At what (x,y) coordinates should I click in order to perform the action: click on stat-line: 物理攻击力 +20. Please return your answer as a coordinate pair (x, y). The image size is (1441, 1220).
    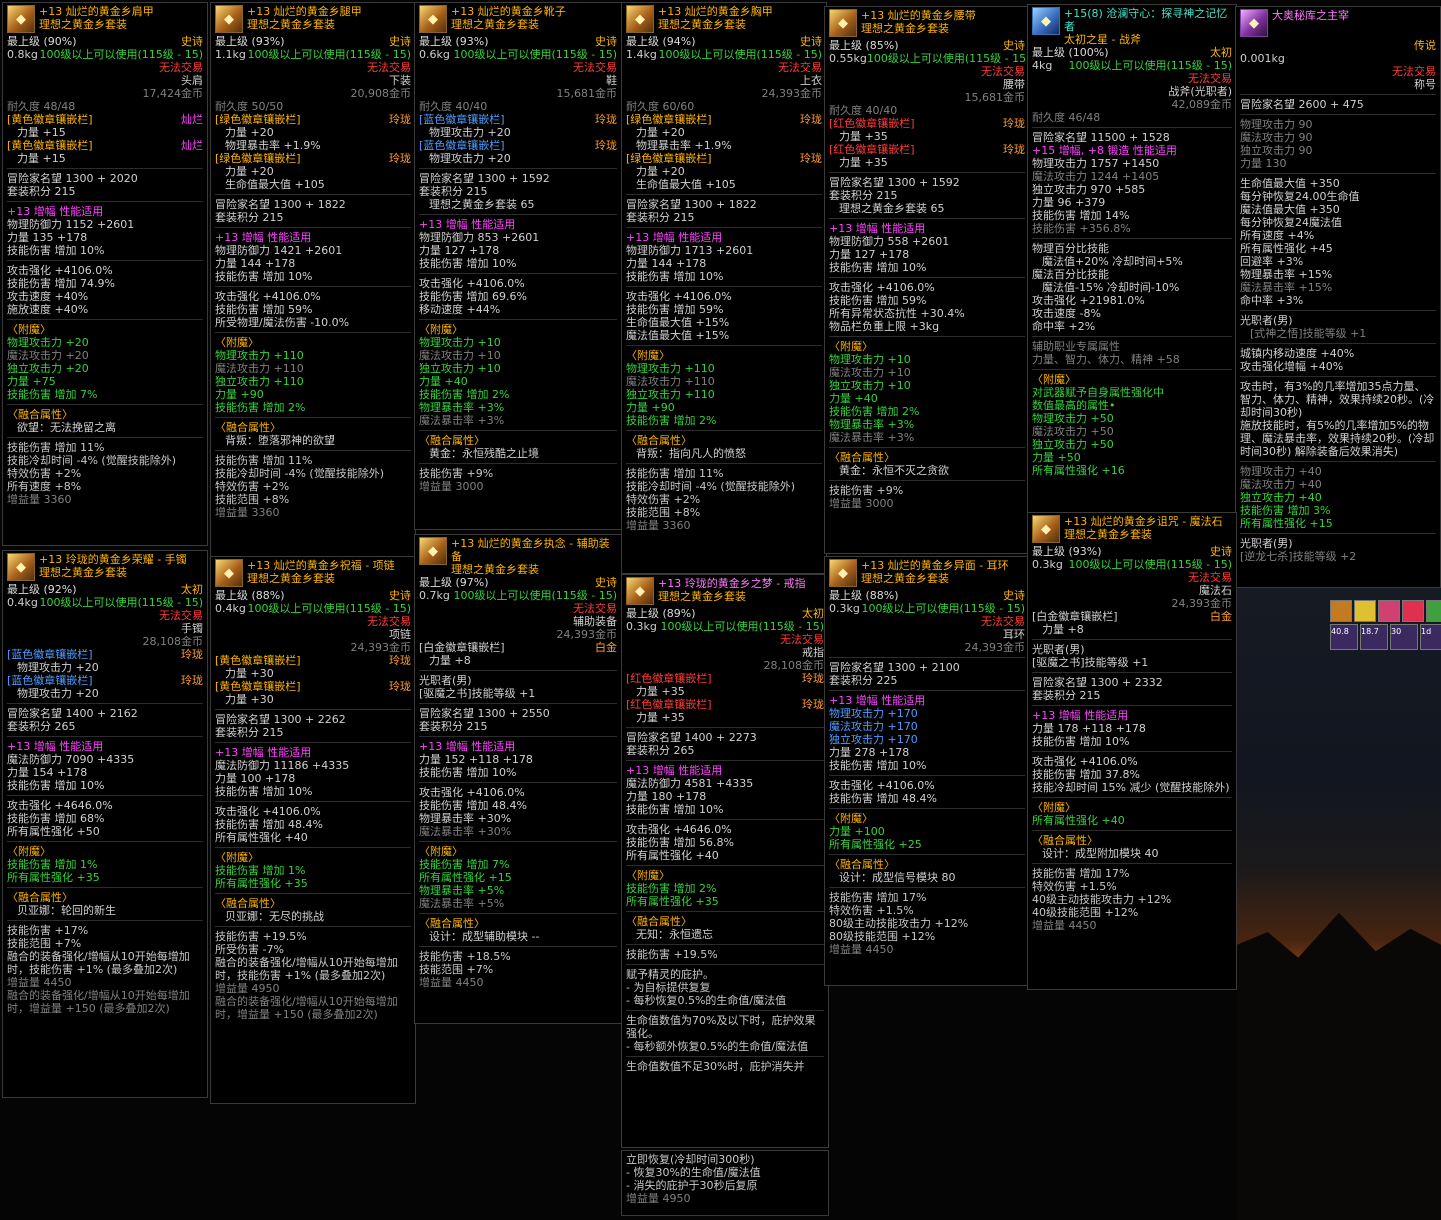
    Looking at the image, I should click on (58, 693).